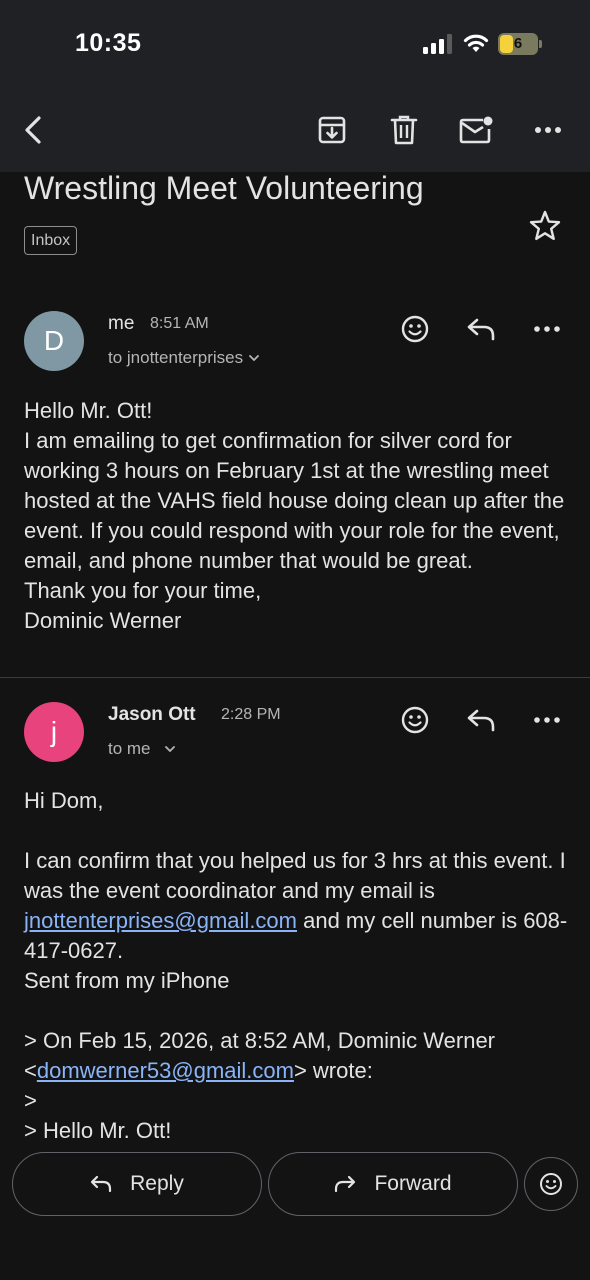 This screenshot has width=590, height=1280. What do you see at coordinates (129, 748) in the screenshot?
I see `recipient-text: to me` at bounding box center [129, 748].